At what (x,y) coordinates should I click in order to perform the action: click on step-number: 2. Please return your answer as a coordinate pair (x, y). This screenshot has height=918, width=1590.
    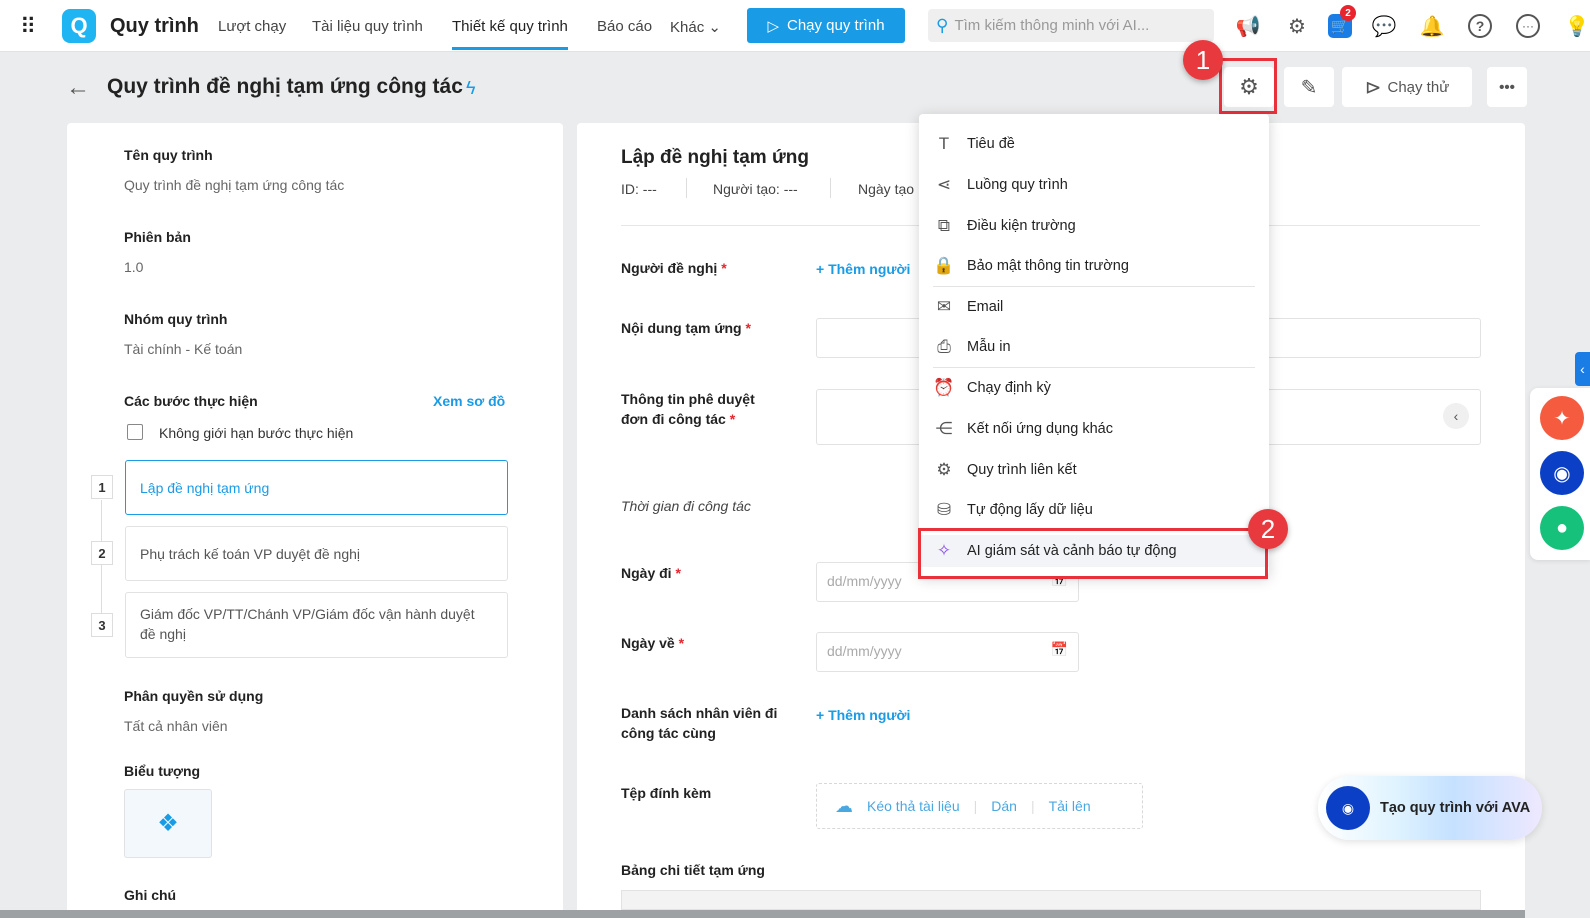
    Looking at the image, I should click on (102, 553).